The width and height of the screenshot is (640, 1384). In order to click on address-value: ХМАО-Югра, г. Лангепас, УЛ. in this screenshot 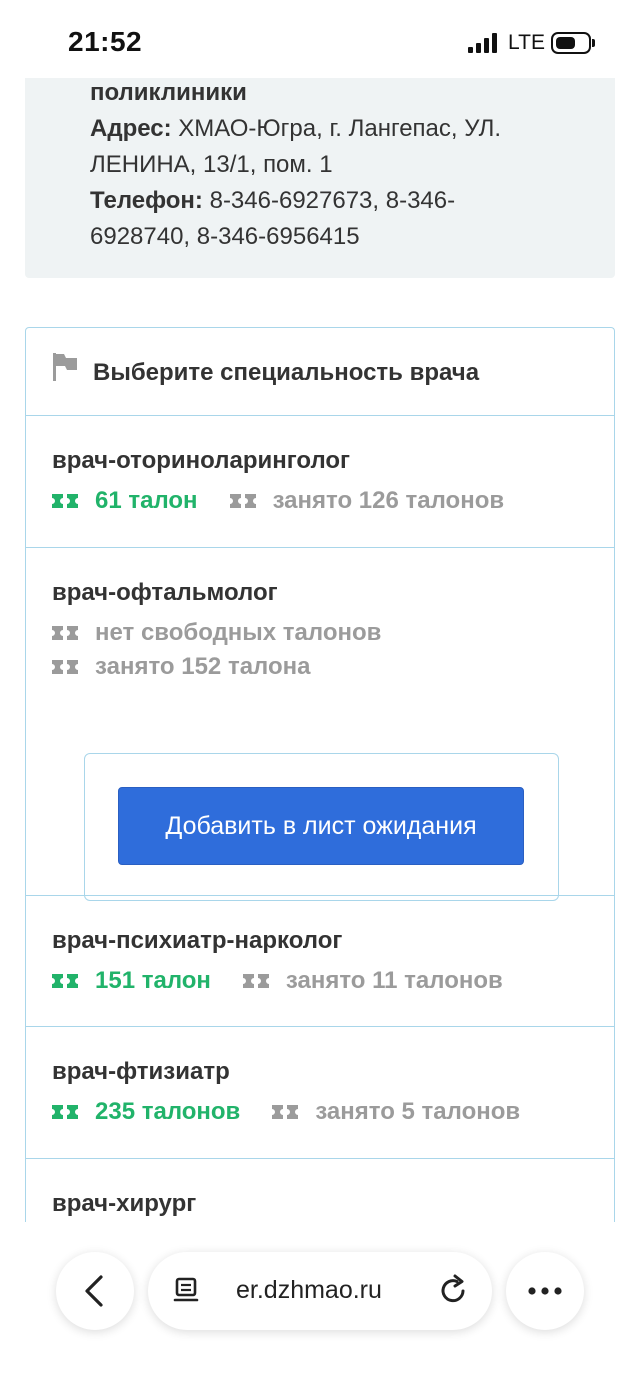, I will do `click(340, 128)`.